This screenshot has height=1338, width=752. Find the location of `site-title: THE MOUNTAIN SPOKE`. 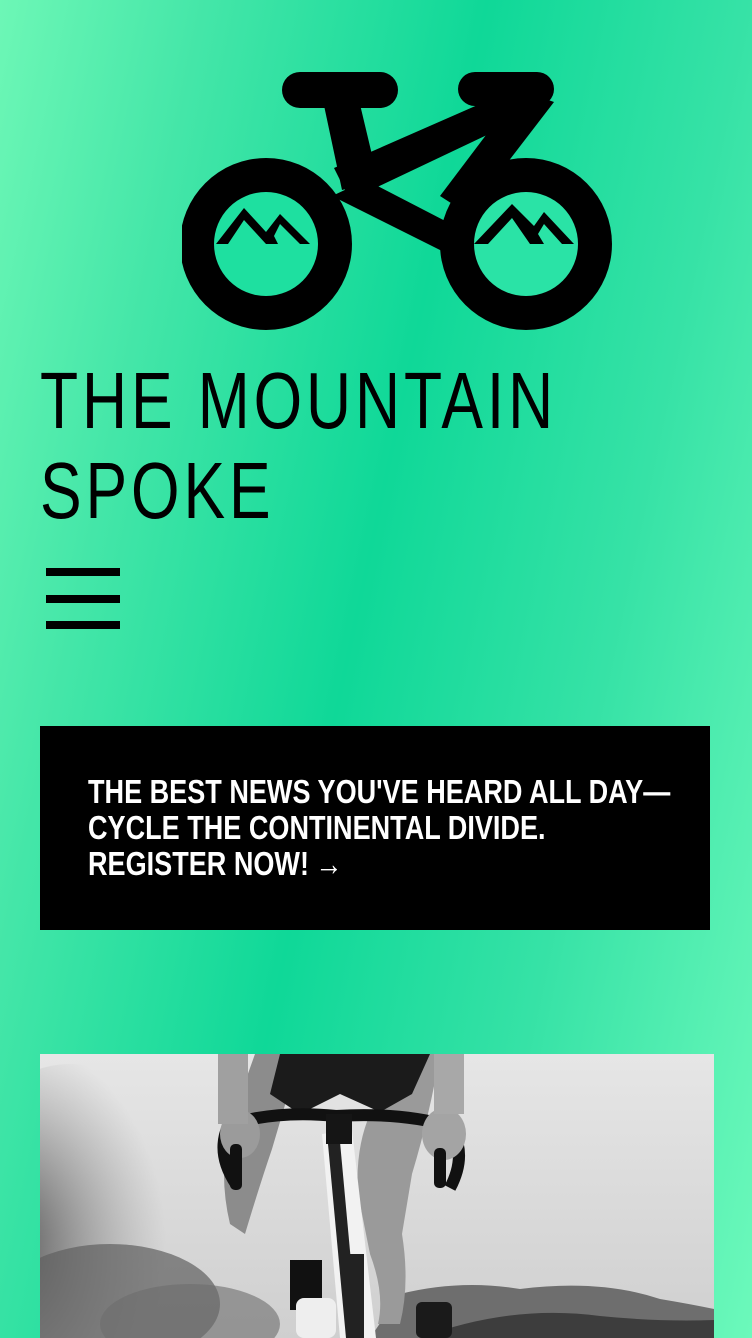

site-title: THE MOUNTAIN SPOKE is located at coordinates (298, 446).